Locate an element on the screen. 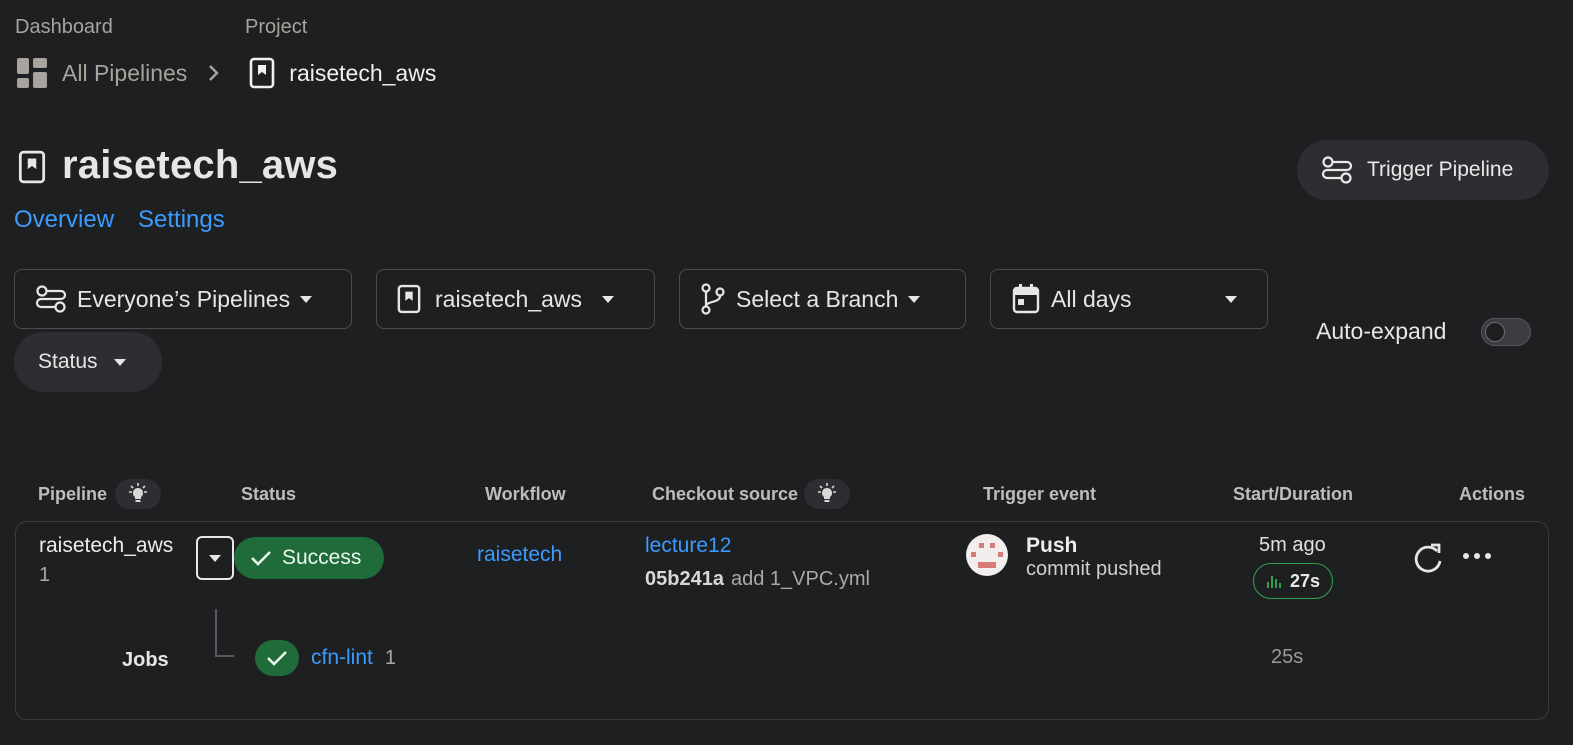 The height and width of the screenshot is (745, 1573). days-filter: All days is located at coordinates (1129, 299).